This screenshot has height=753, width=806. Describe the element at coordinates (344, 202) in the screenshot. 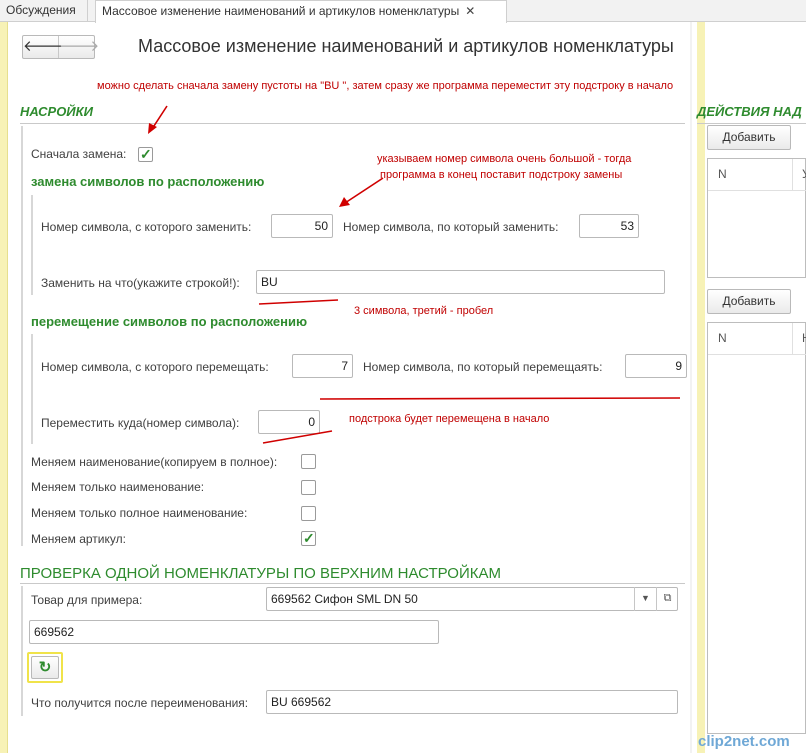

I see `arrowhead-from-symbol` at that location.